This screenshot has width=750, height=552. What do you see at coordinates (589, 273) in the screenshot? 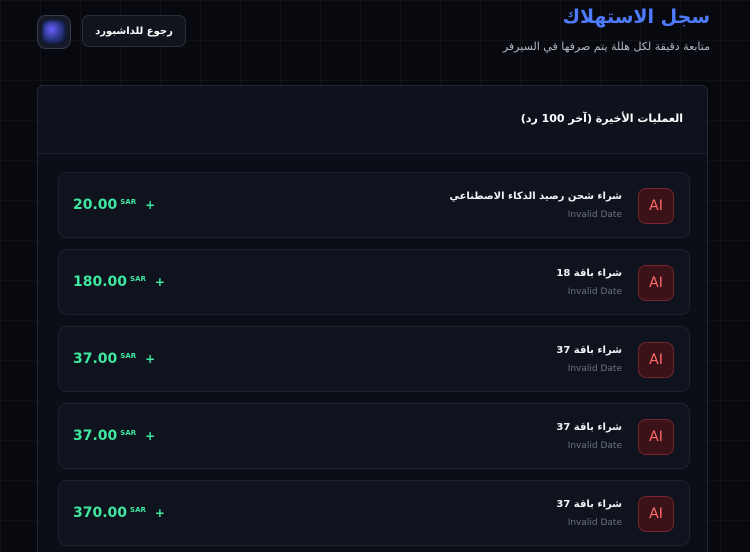
I see `transaction-title: شراء باقة 18` at bounding box center [589, 273].